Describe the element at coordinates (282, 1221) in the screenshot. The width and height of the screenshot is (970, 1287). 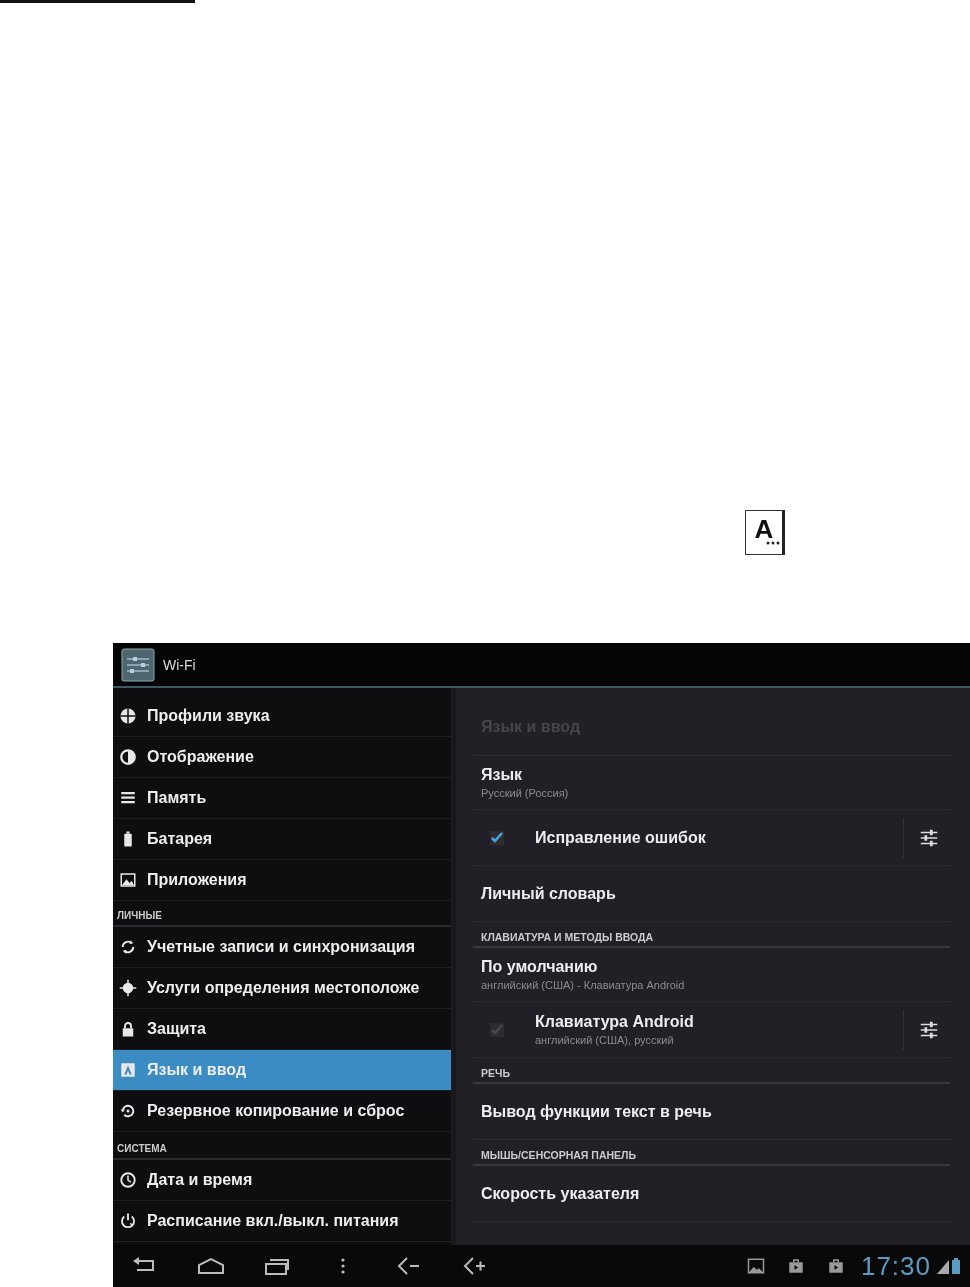
I see `sidebar-item: Расписание вкл./выкл. питания` at that location.